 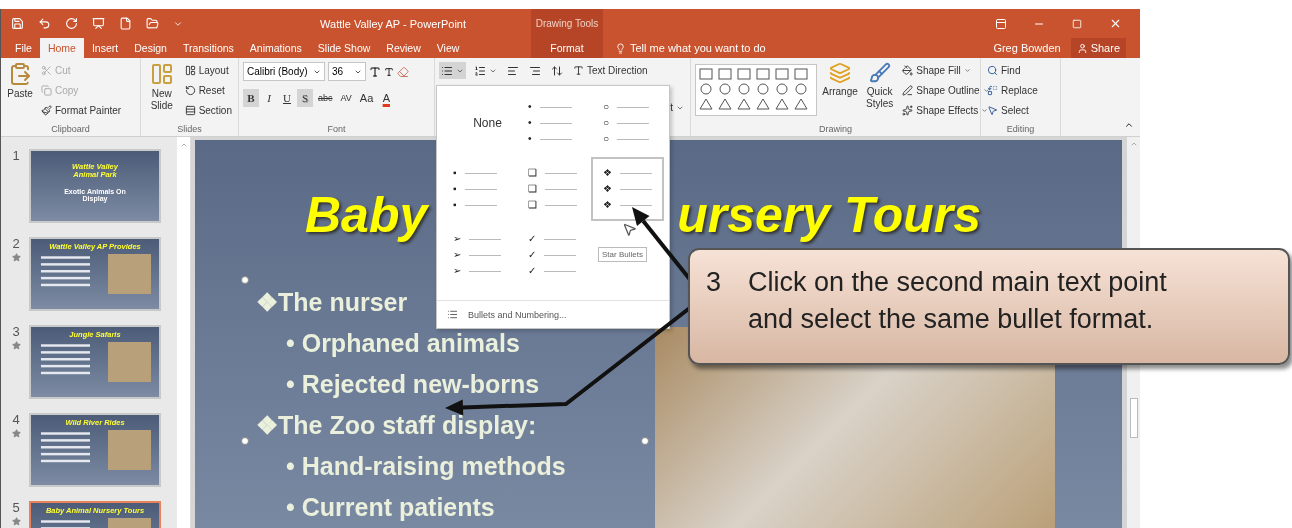 I want to click on redo-icon, so click(x=71, y=23).